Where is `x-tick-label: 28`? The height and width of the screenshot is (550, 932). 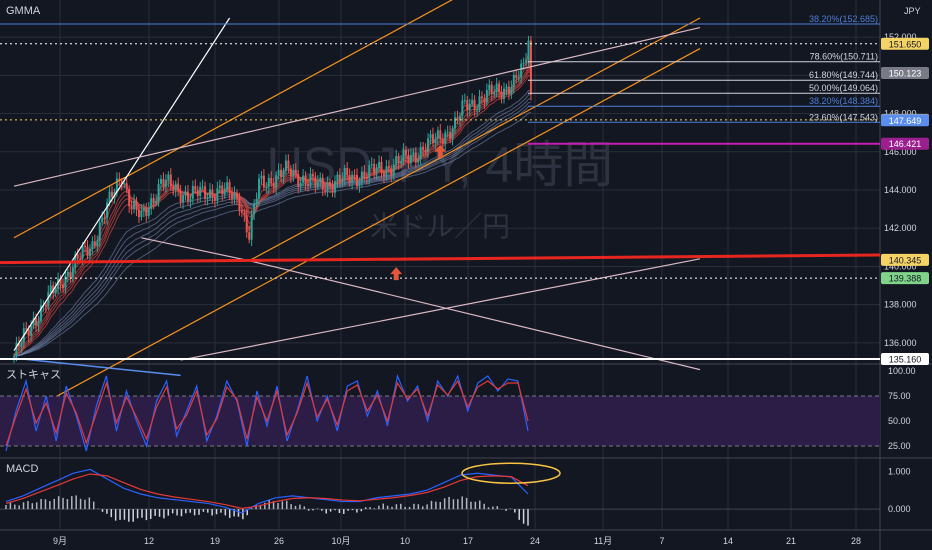
x-tick-label: 28 is located at coordinates (856, 541).